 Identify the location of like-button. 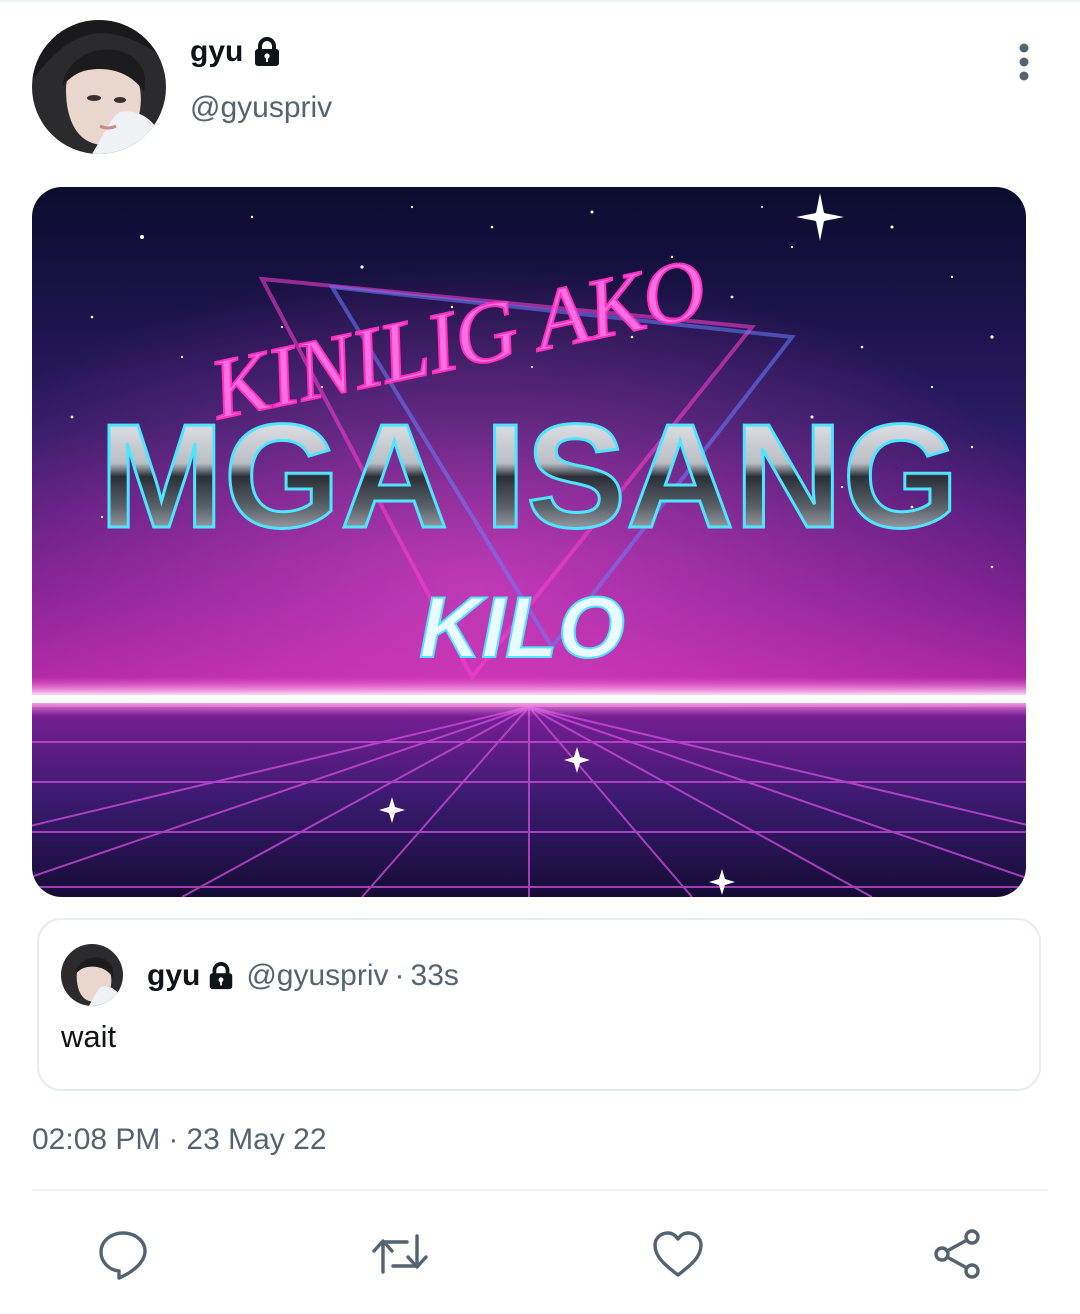
(678, 1256).